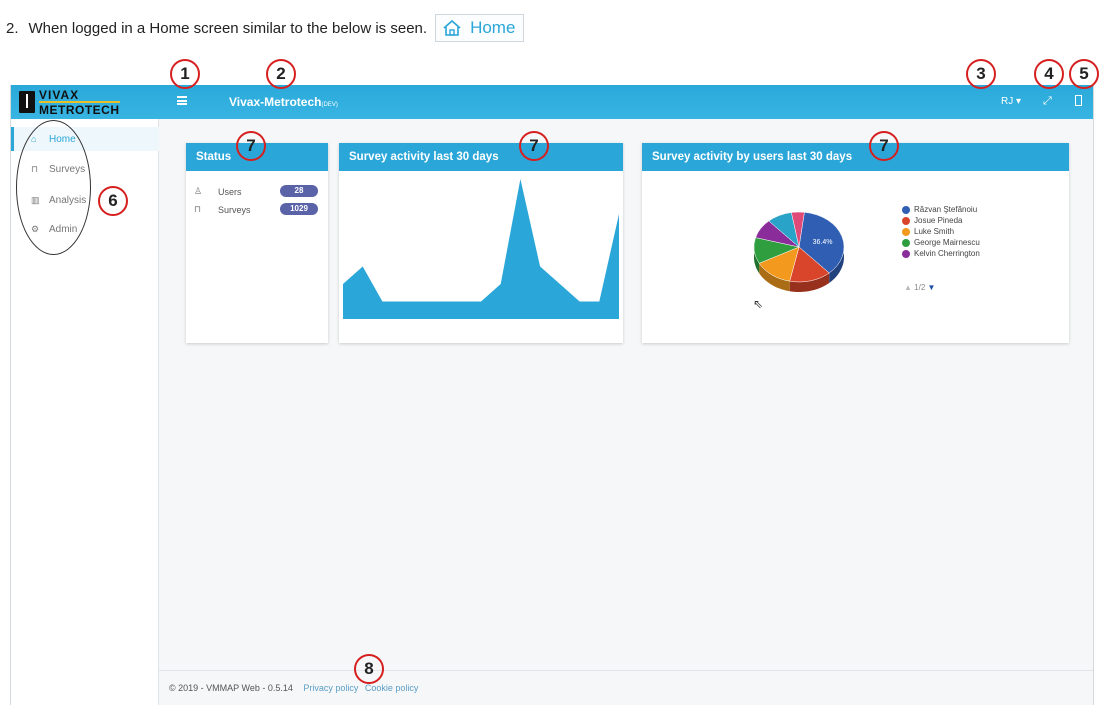 This screenshot has height=705, width=1099. I want to click on card-title: Survey activity last 30 days, so click(481, 157).